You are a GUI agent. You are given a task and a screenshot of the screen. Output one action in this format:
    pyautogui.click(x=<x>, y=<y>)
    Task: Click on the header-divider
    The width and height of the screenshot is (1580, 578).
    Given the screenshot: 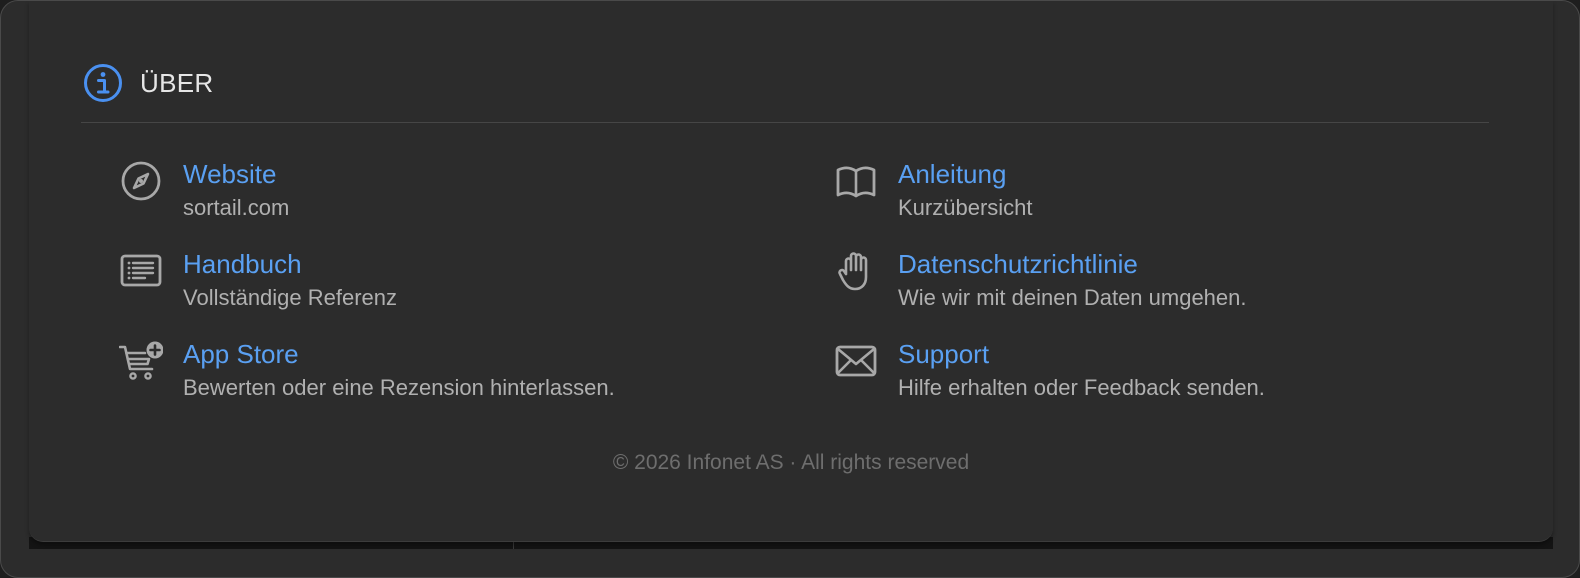 What is the action you would take?
    pyautogui.click(x=785, y=122)
    